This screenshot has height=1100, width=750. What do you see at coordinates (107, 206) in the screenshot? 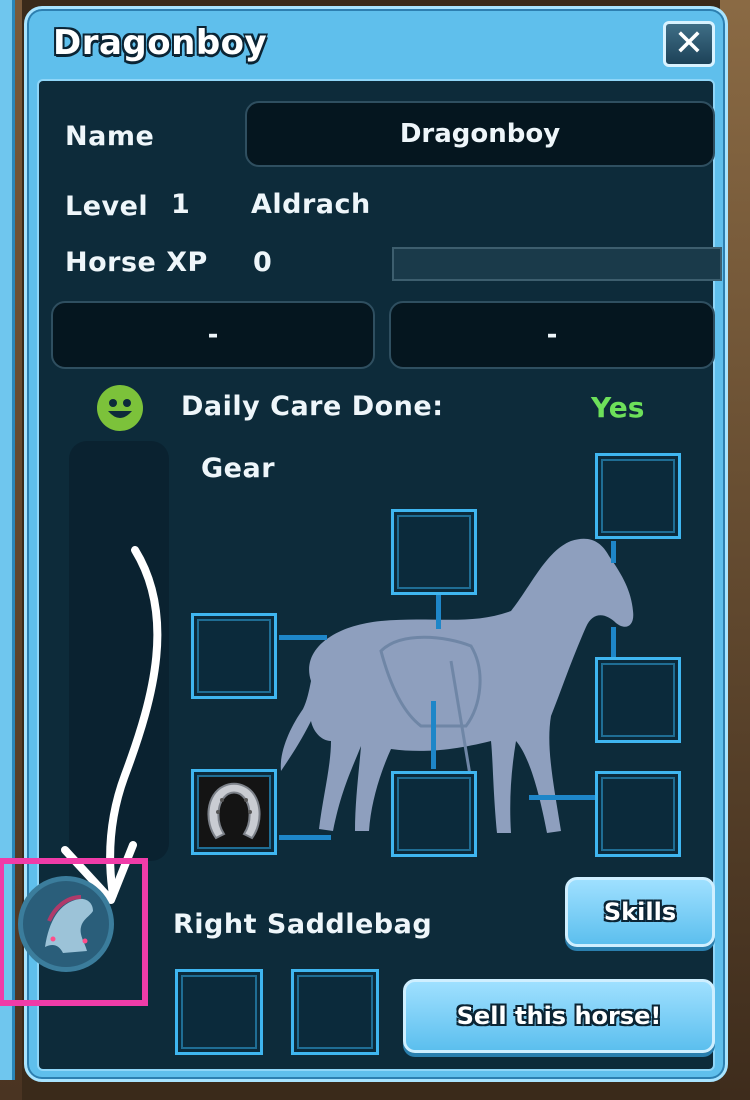
I see `level-label: Level` at bounding box center [107, 206].